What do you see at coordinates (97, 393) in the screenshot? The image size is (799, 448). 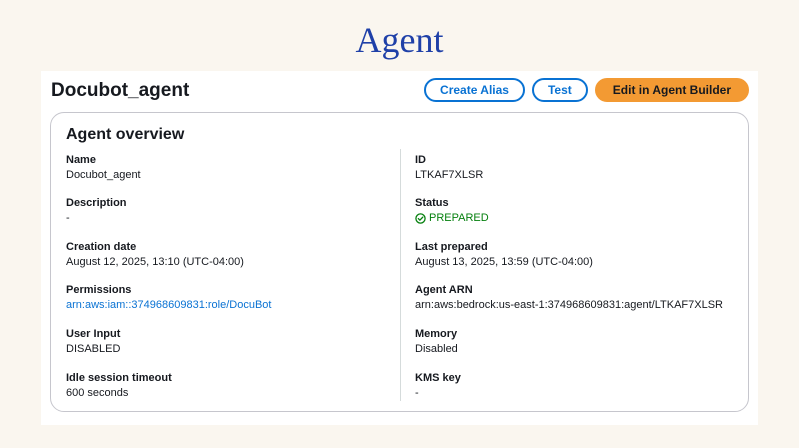 I see `field-value: 600 seconds` at bounding box center [97, 393].